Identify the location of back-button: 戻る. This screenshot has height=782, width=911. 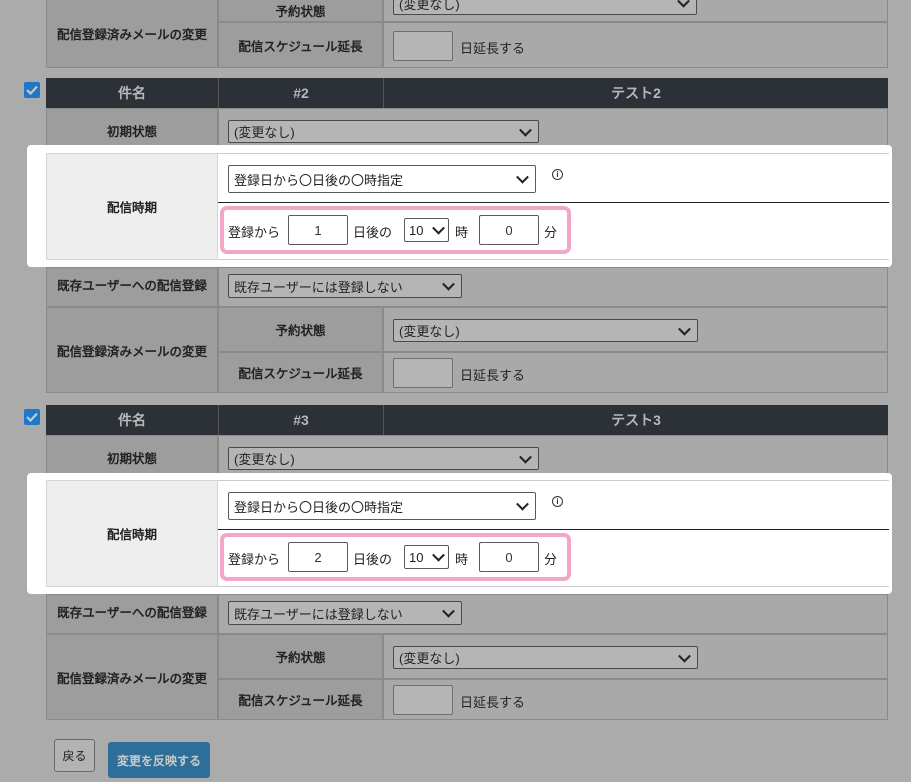
(74, 755).